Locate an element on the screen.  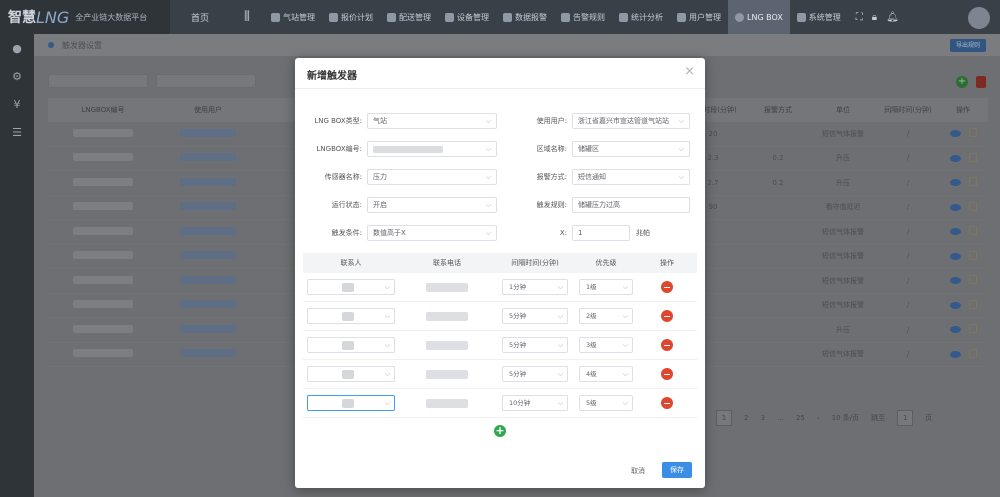
label-box-no: LNGBOX编号: is located at coordinates (339, 149).